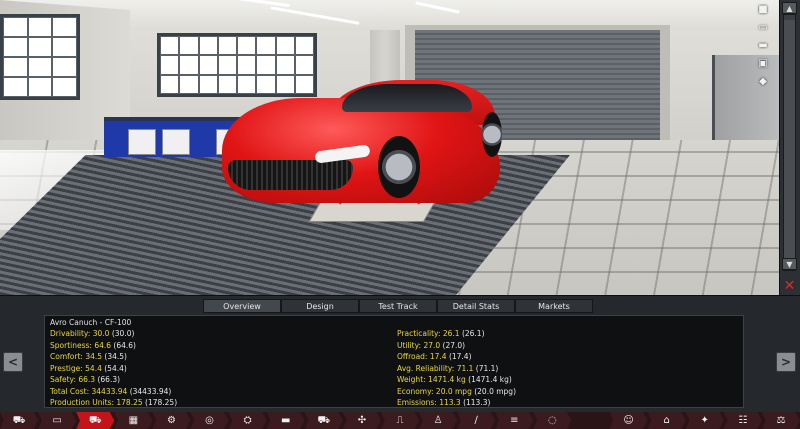 The width and height of the screenshot is (800, 429). Describe the element at coordinates (438, 420) in the screenshot. I see `seat-icon: ♙` at that location.